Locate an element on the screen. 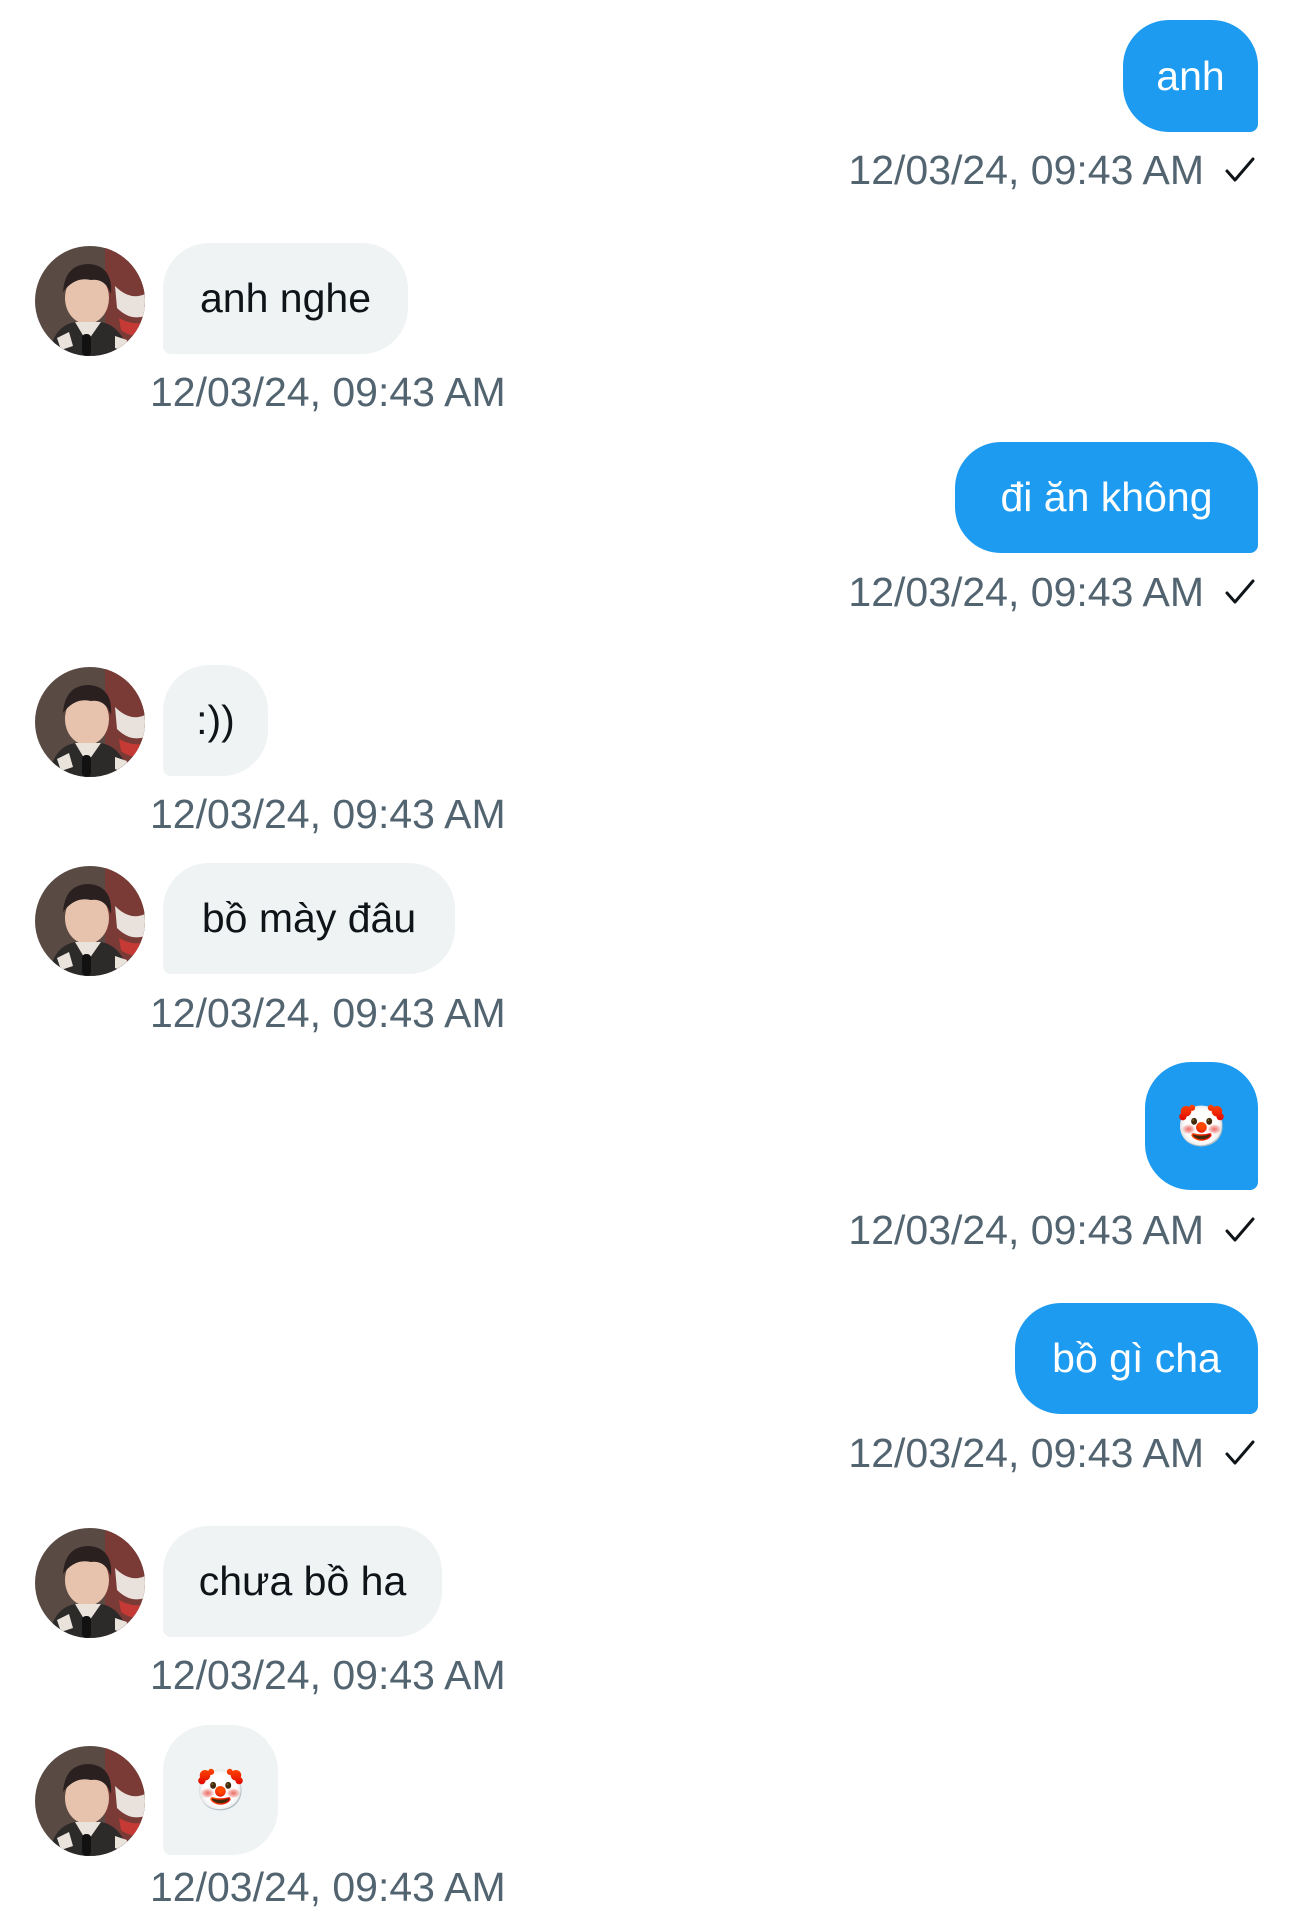 This screenshot has width=1290, height=1912. message-text: anh nghe is located at coordinates (285, 298).